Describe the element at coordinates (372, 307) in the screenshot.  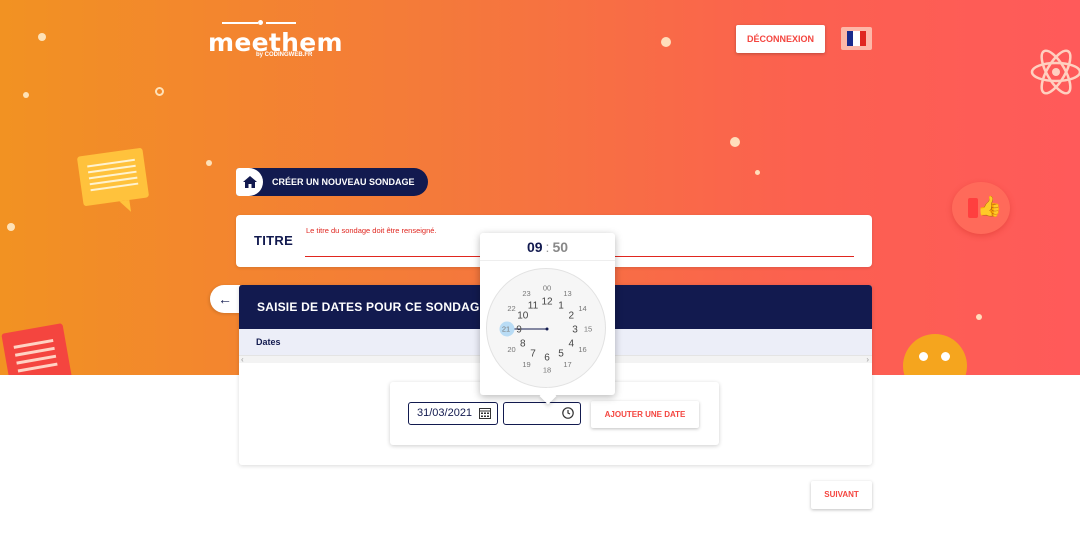
I see `panel-title: SAISIE DE DATES POUR CE SONDAGE` at that location.